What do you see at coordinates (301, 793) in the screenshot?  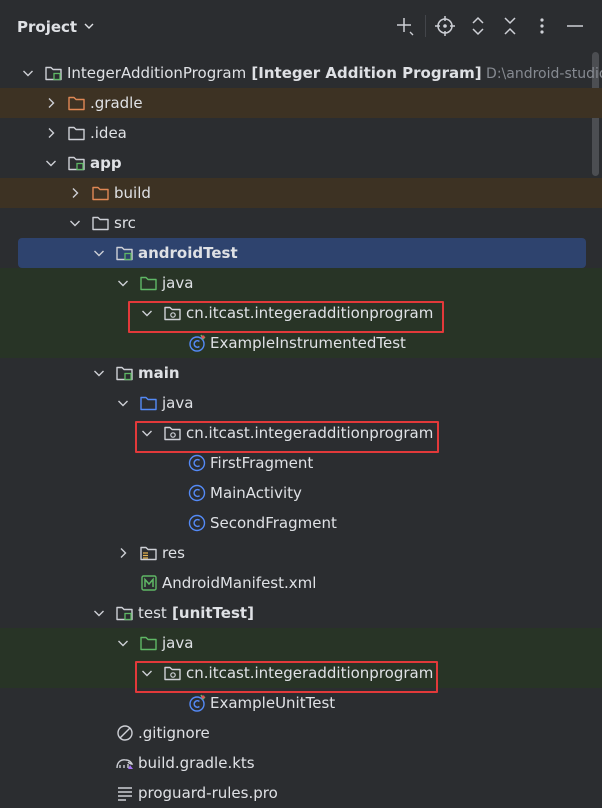 I see `tree-row: proguard-rules.pro` at bounding box center [301, 793].